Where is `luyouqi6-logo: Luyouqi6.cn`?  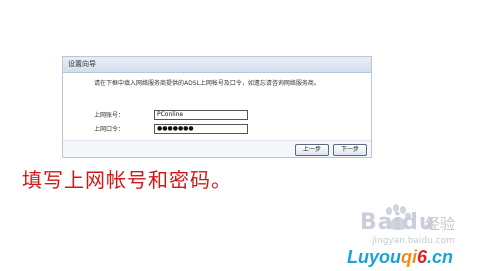
luyouqi6-logo: Luyouqi6.cn is located at coordinates (415, 257).